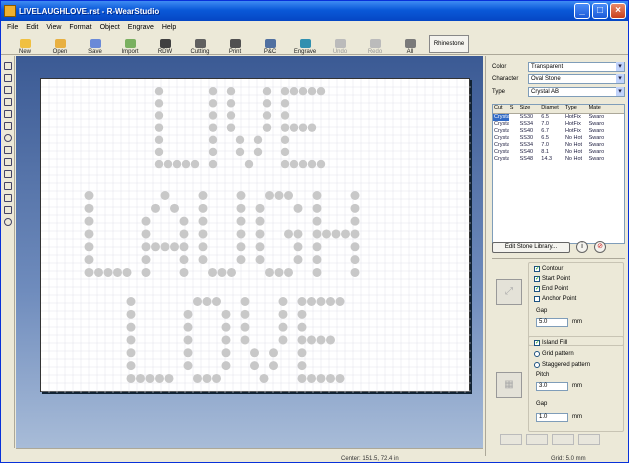  What do you see at coordinates (530, 109) in the screenshot?
I see `column-header: Size` at bounding box center [530, 109].